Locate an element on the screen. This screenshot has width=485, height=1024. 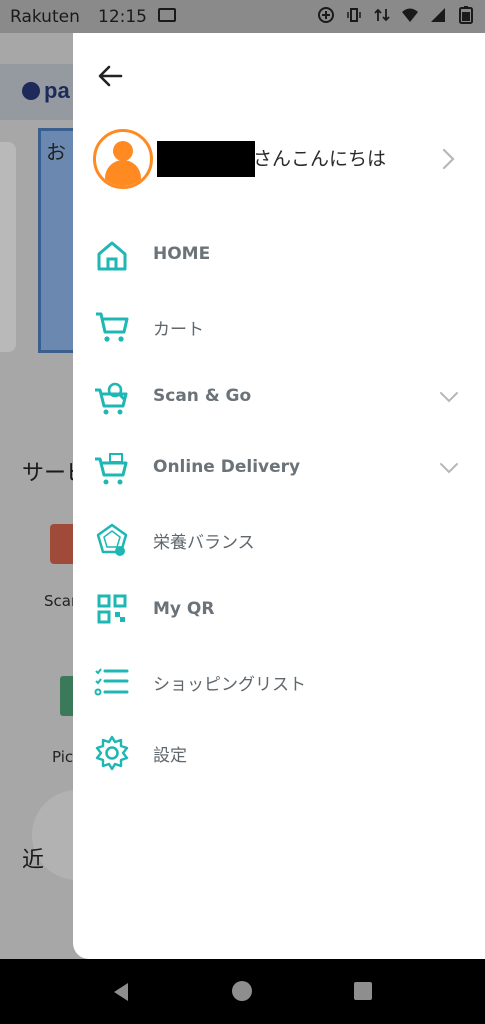
menu-item-shopping-list: ショッピングリスト is located at coordinates (279, 681).